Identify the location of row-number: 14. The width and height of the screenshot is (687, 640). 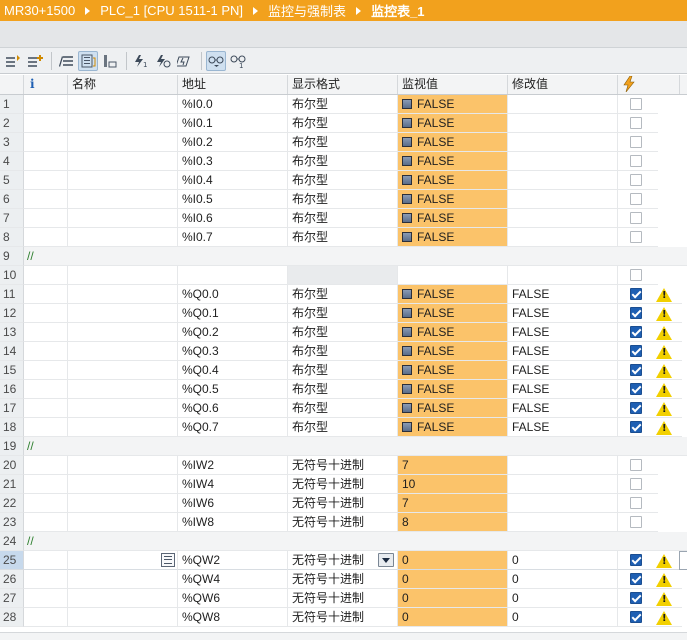
(12, 351).